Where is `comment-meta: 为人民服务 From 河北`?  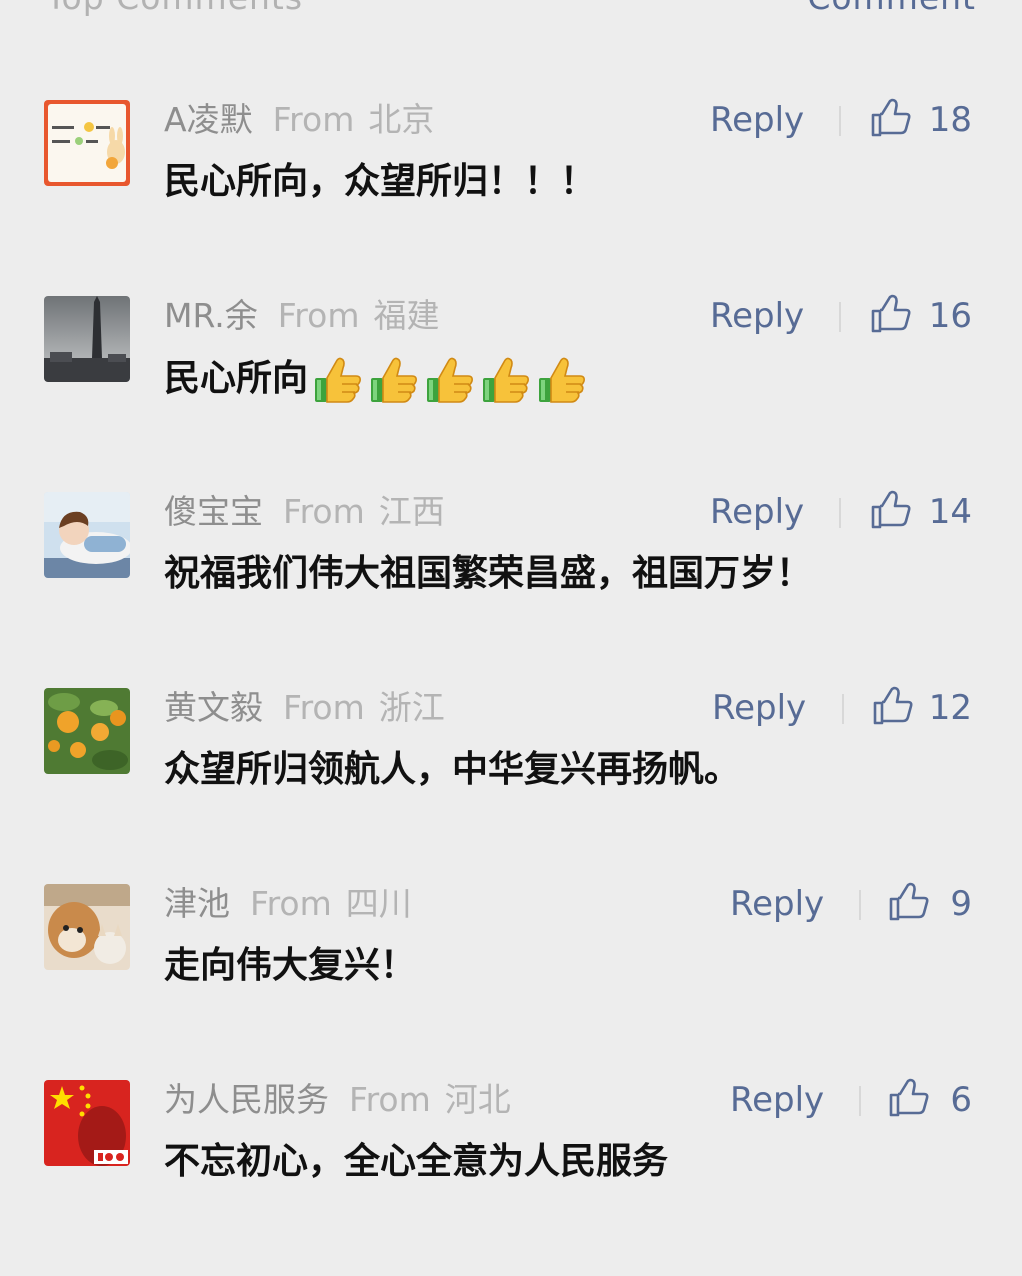 comment-meta: 为人民服务 From 河北 is located at coordinates (337, 1100).